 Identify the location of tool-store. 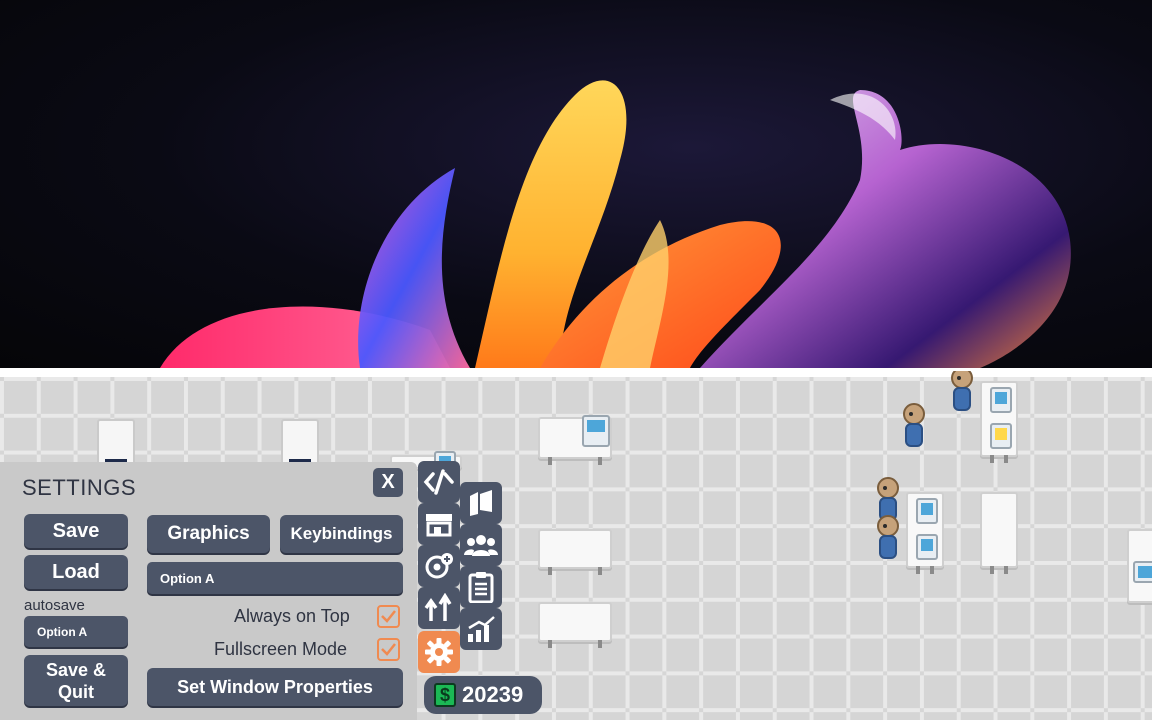
(439, 524).